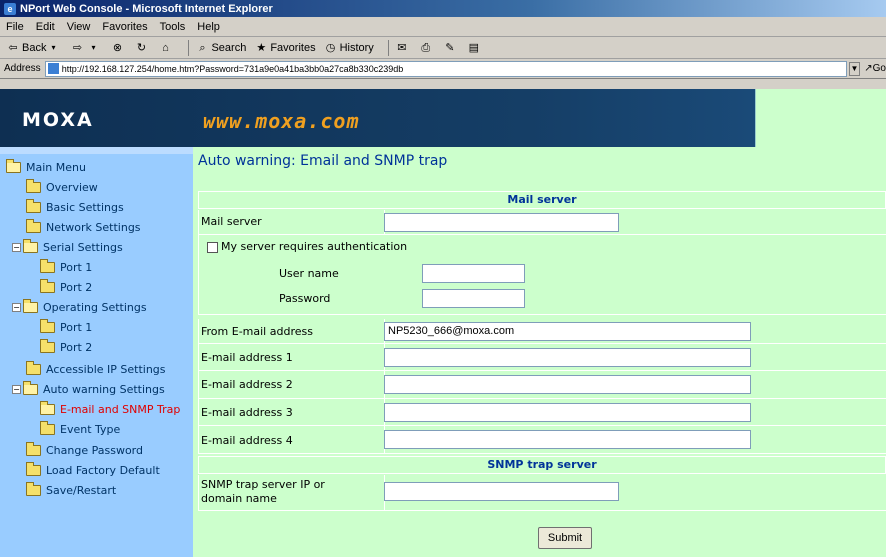 Image resolution: width=886 pixels, height=557 pixels. I want to click on edit-icon: ✎, so click(450, 47).